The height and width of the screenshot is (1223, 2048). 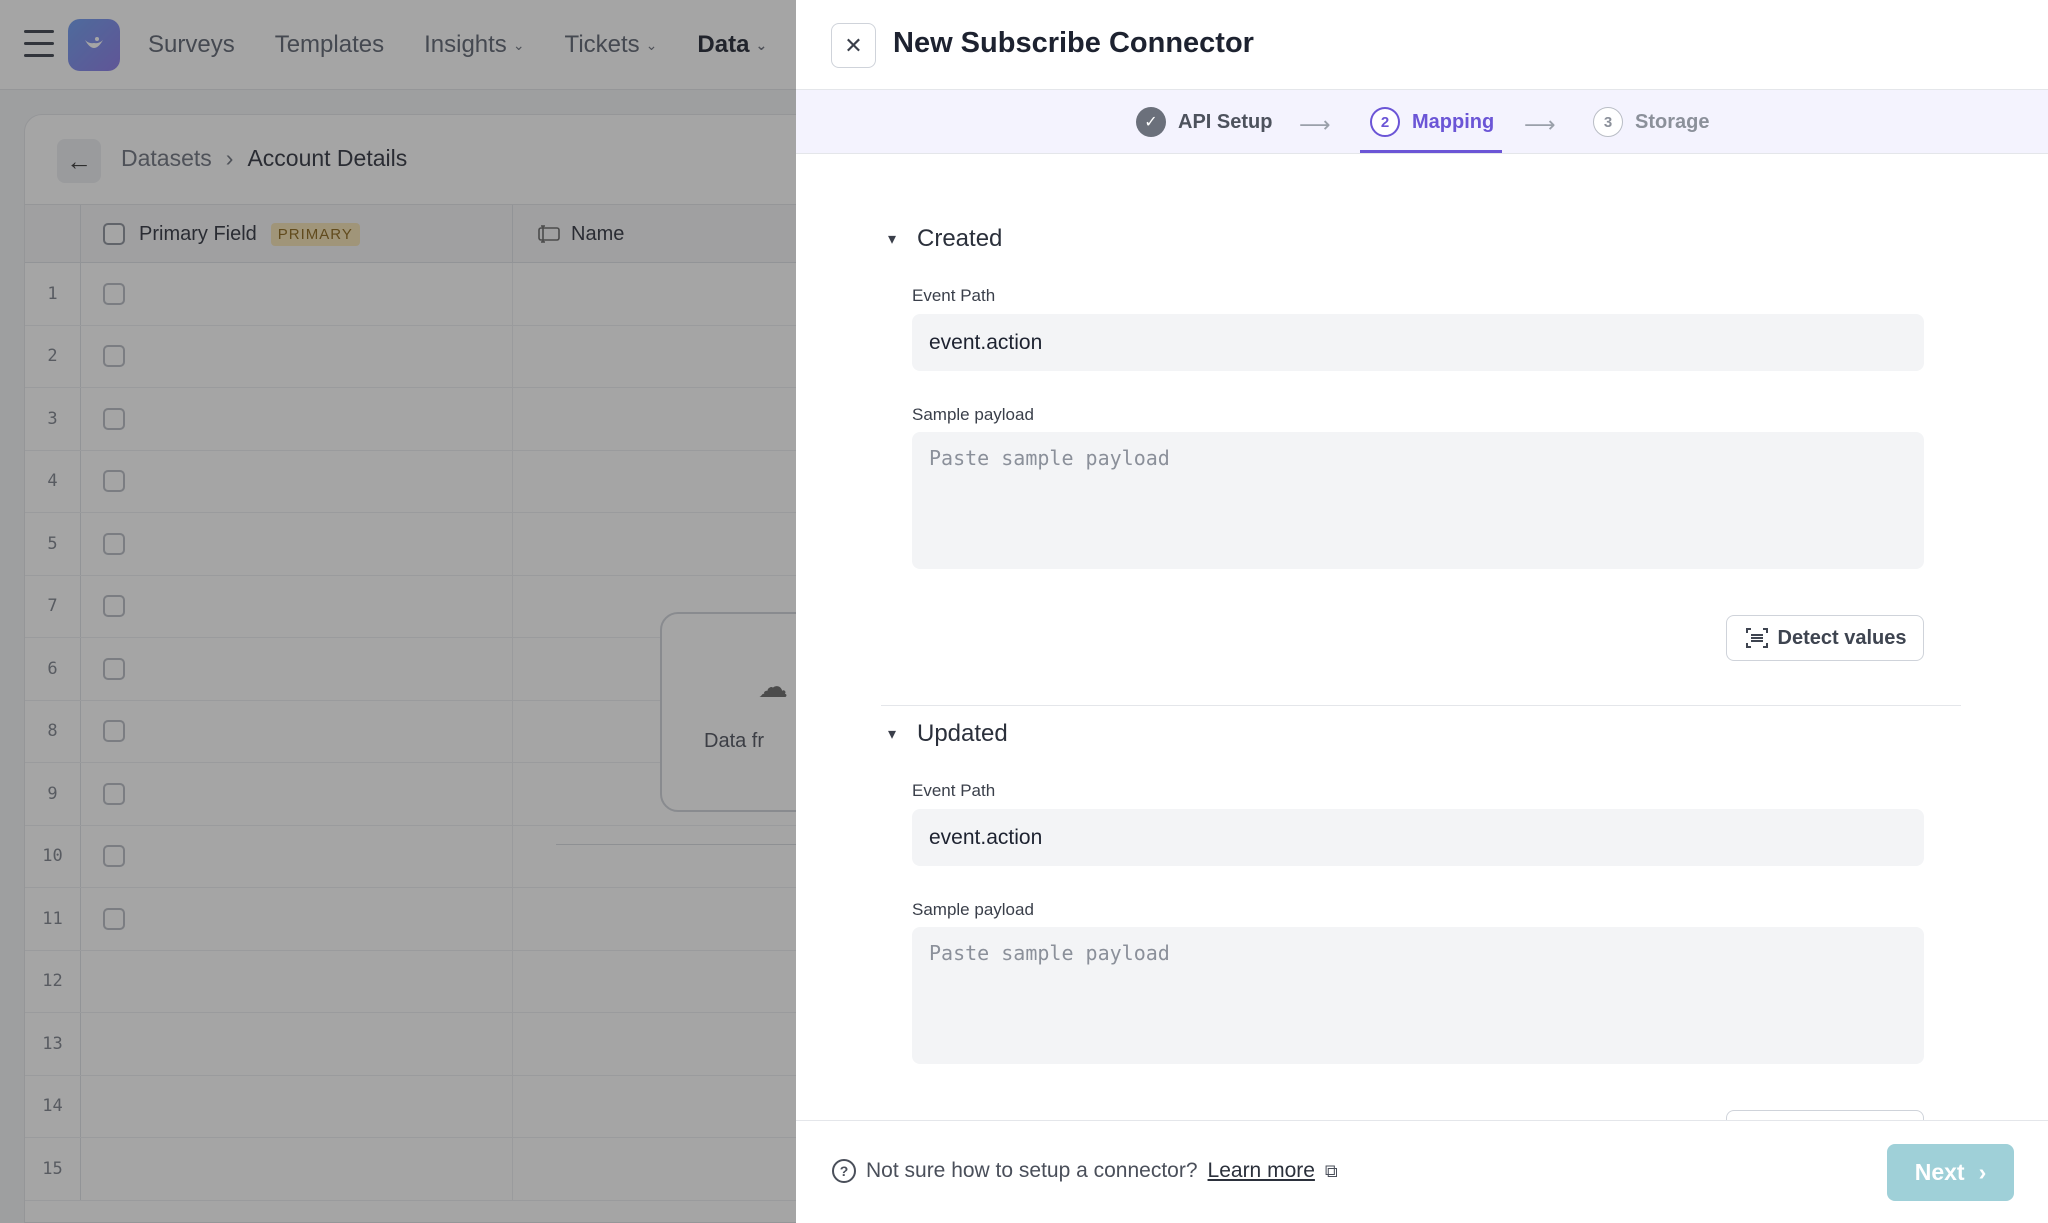 I want to click on learn-more-link: Learn more, so click(x=1261, y=1171).